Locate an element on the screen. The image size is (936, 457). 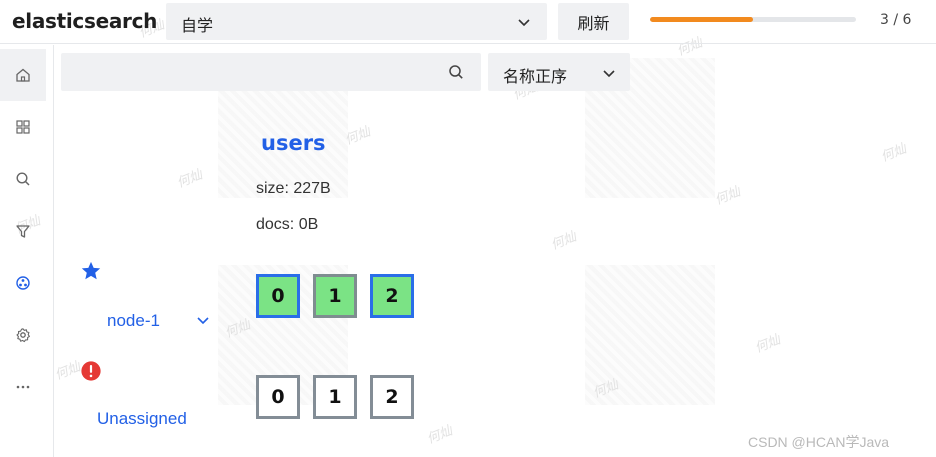
sidebar is located at coordinates (27, 251).